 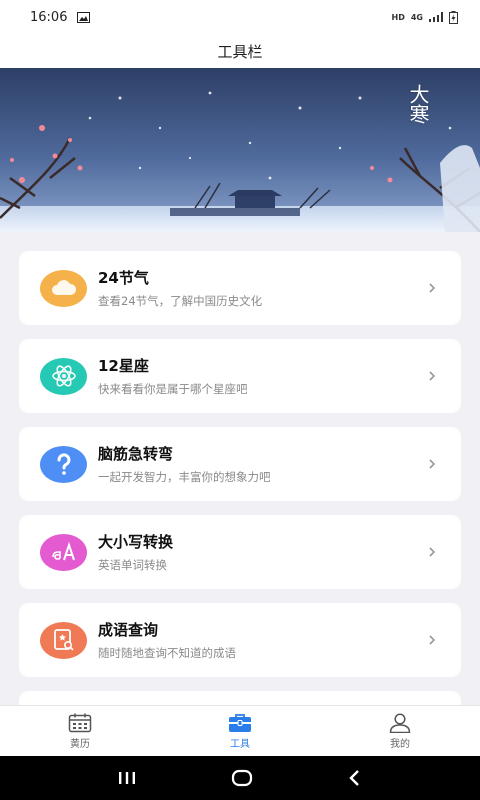 I want to click on tab-mine: 我的, so click(x=400, y=731).